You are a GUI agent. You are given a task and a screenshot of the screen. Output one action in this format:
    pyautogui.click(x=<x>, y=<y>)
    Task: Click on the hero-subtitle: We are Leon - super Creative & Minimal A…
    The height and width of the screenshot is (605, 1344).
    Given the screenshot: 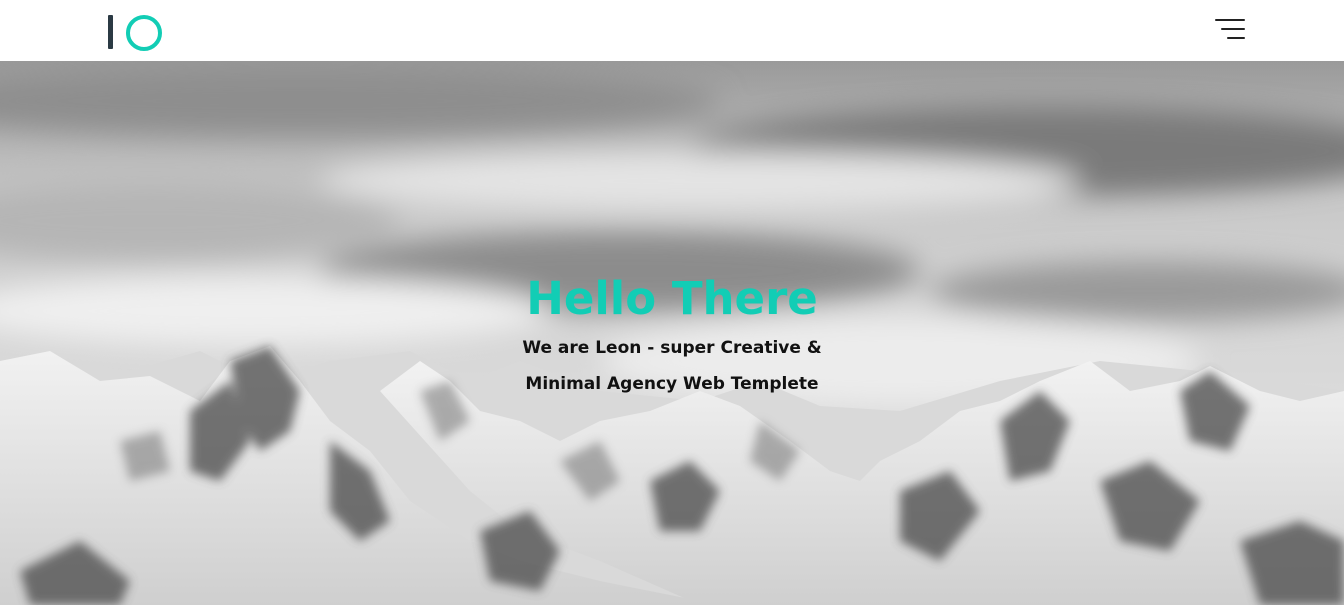 What is the action you would take?
    pyautogui.click(x=672, y=366)
    